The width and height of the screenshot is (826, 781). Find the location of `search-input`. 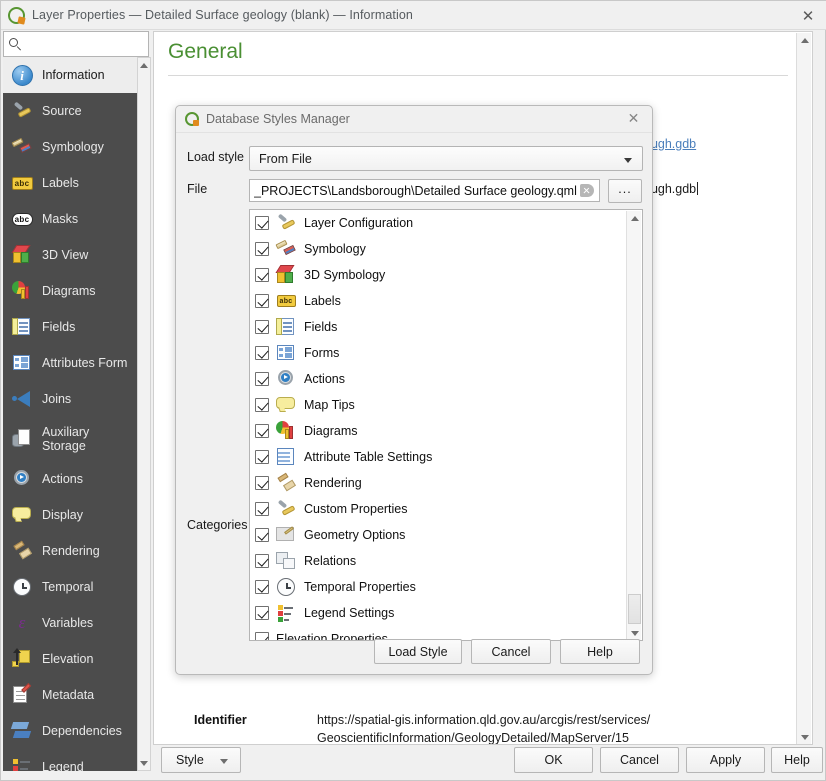

search-input is located at coordinates (92, 44).